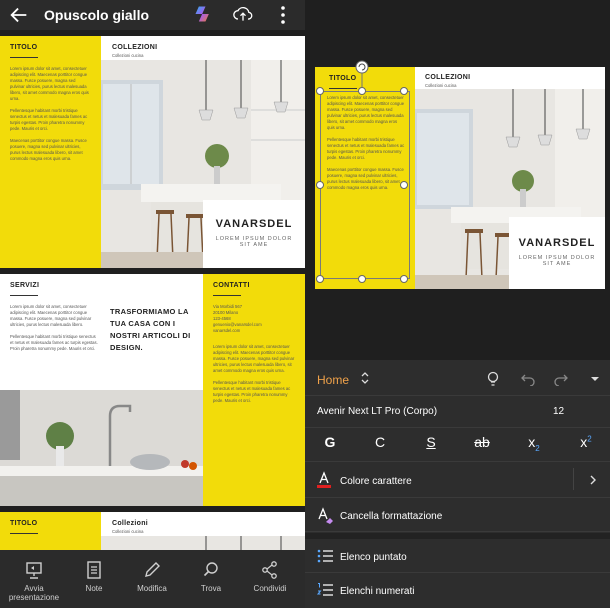  Describe the element at coordinates (203, 14) in the screenshot. I see `copilot-icon` at that location.